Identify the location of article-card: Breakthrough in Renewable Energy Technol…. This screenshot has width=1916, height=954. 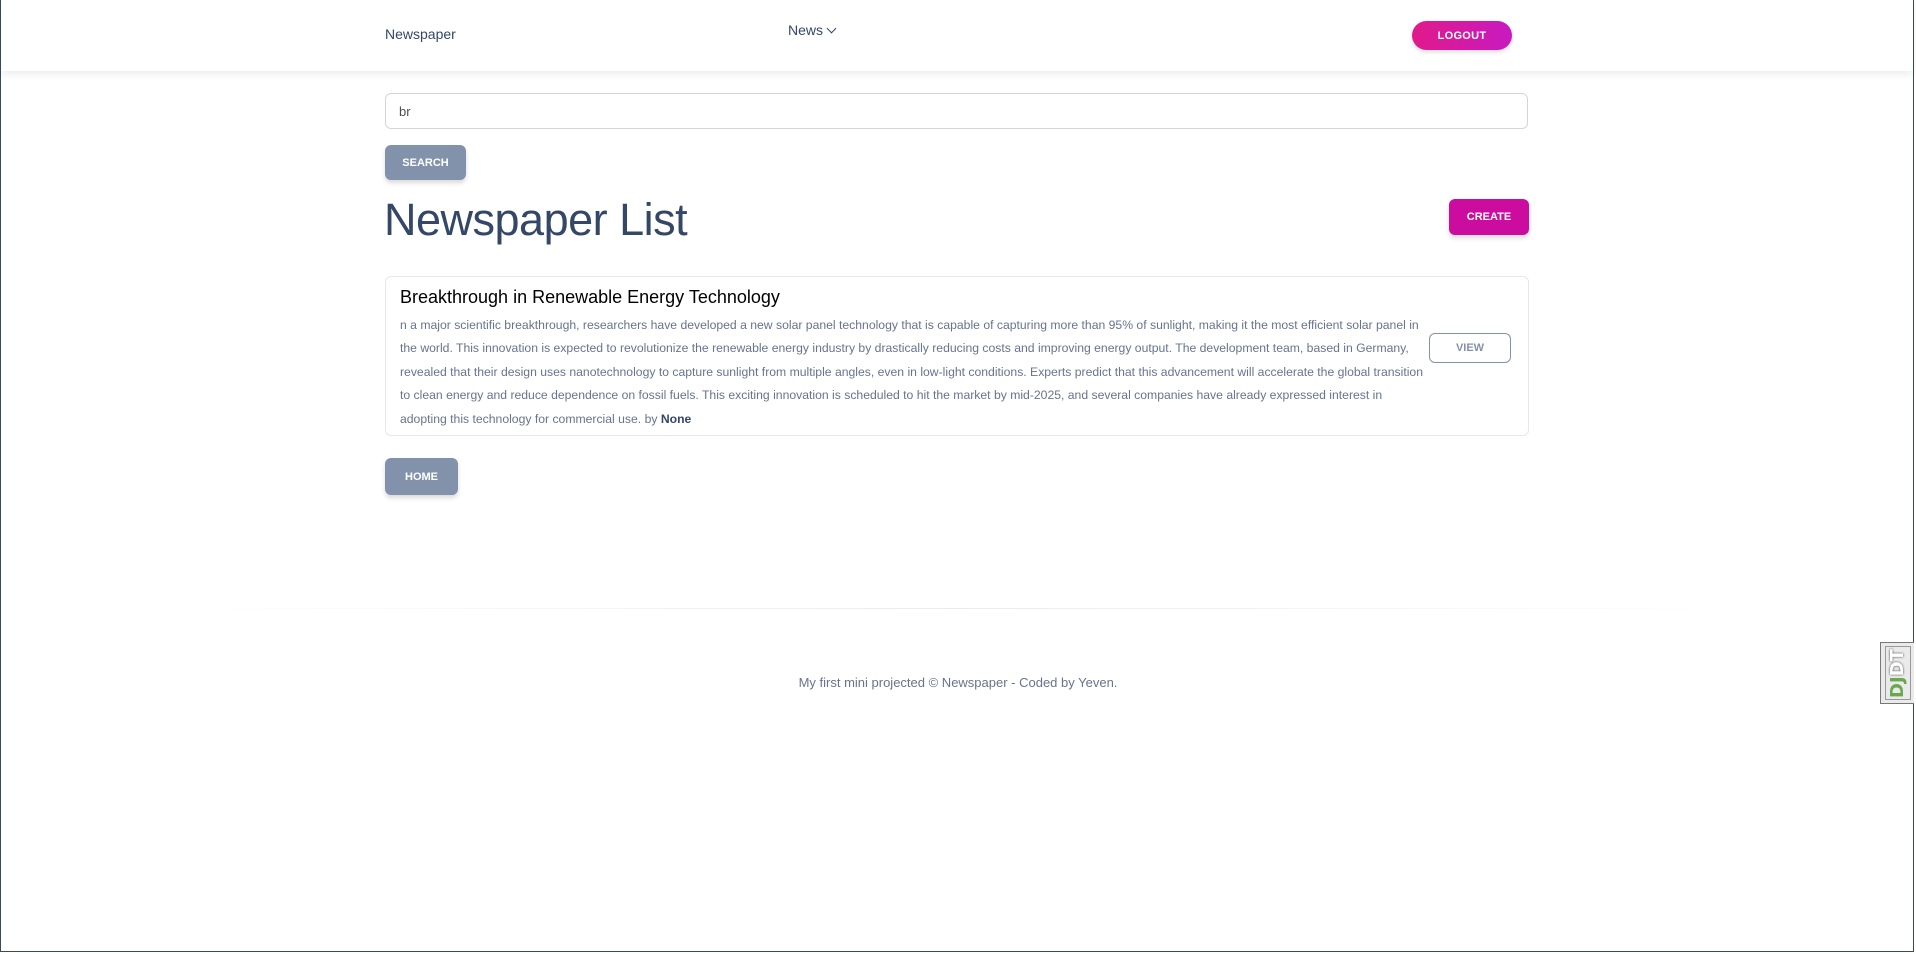
(957, 356).